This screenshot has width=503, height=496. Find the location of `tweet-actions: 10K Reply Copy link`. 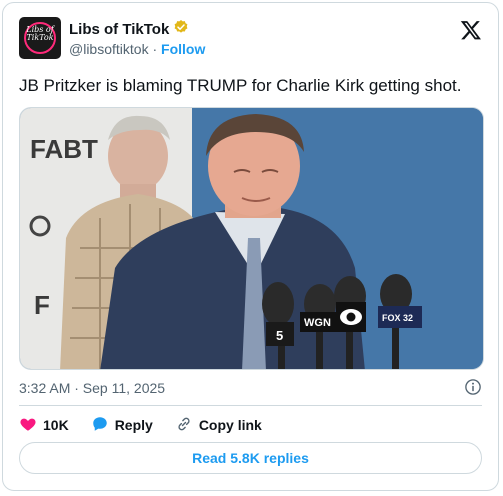

tweet-actions: 10K Reply Copy link is located at coordinates (151, 425).